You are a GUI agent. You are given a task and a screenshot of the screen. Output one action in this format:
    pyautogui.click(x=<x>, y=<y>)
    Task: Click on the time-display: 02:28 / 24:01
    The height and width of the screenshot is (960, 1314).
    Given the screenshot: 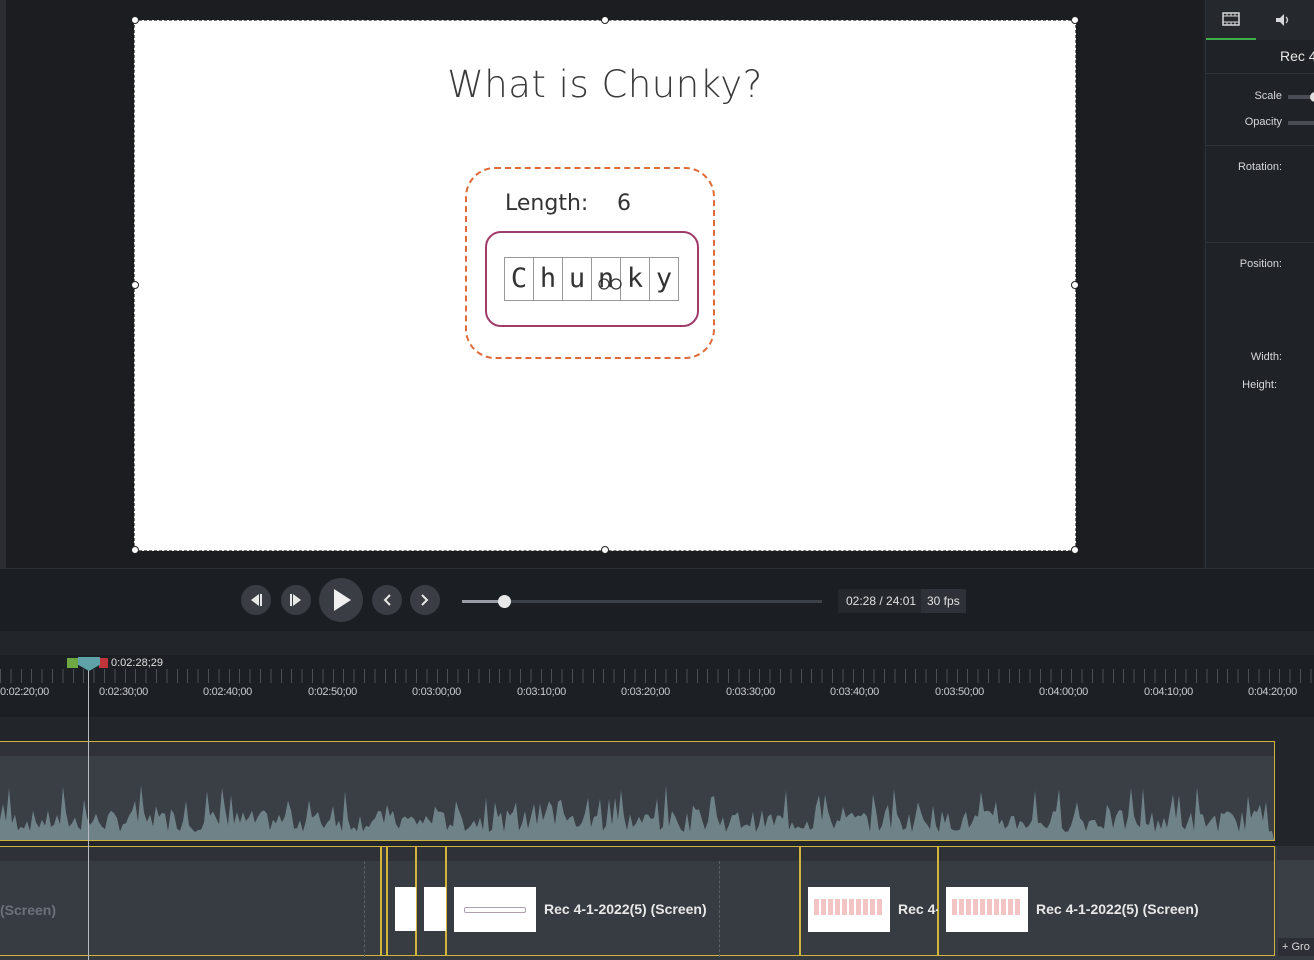 What is the action you would take?
    pyautogui.click(x=881, y=601)
    